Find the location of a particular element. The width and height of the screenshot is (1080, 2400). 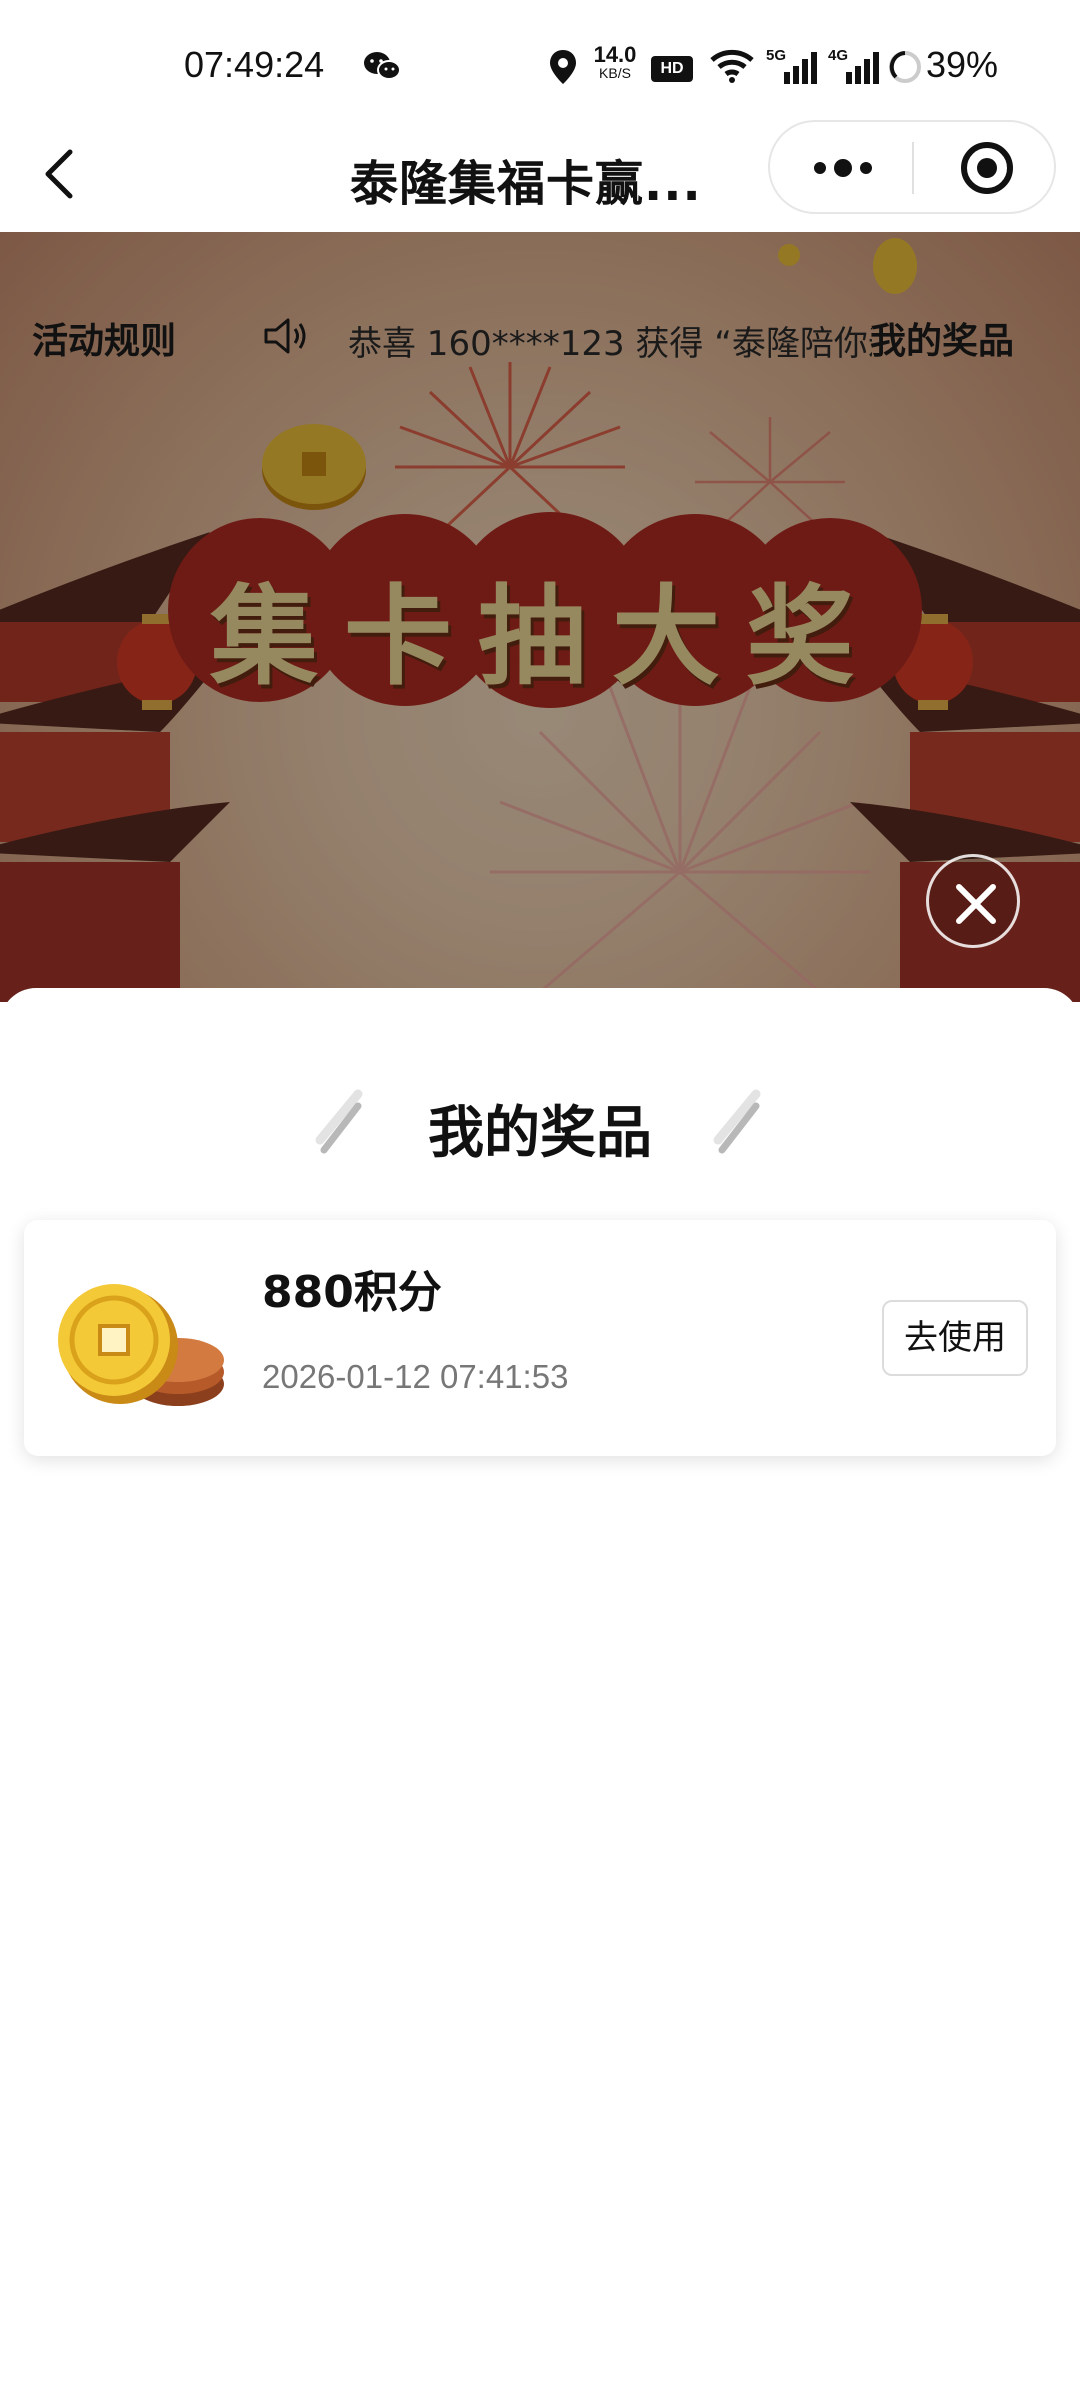

speaker-icon is located at coordinates (285, 336).